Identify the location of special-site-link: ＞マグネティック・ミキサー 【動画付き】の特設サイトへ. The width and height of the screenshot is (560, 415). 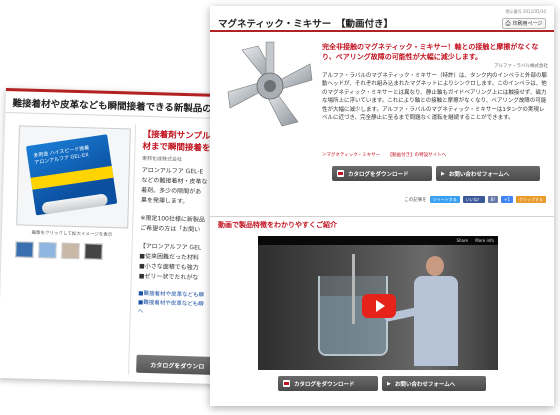
(387, 155).